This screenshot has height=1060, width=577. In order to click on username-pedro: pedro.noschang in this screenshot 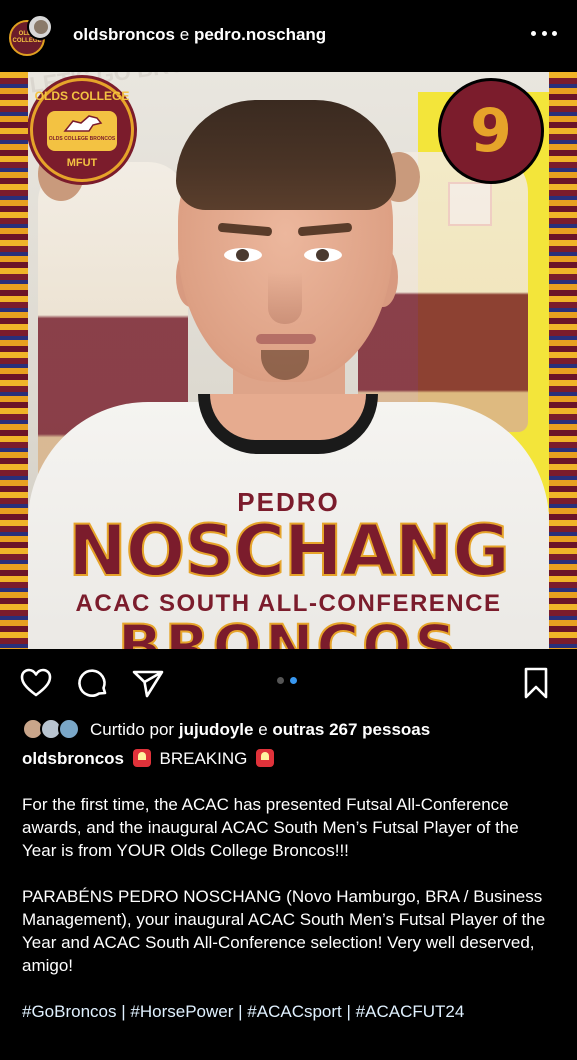, I will do `click(260, 34)`.